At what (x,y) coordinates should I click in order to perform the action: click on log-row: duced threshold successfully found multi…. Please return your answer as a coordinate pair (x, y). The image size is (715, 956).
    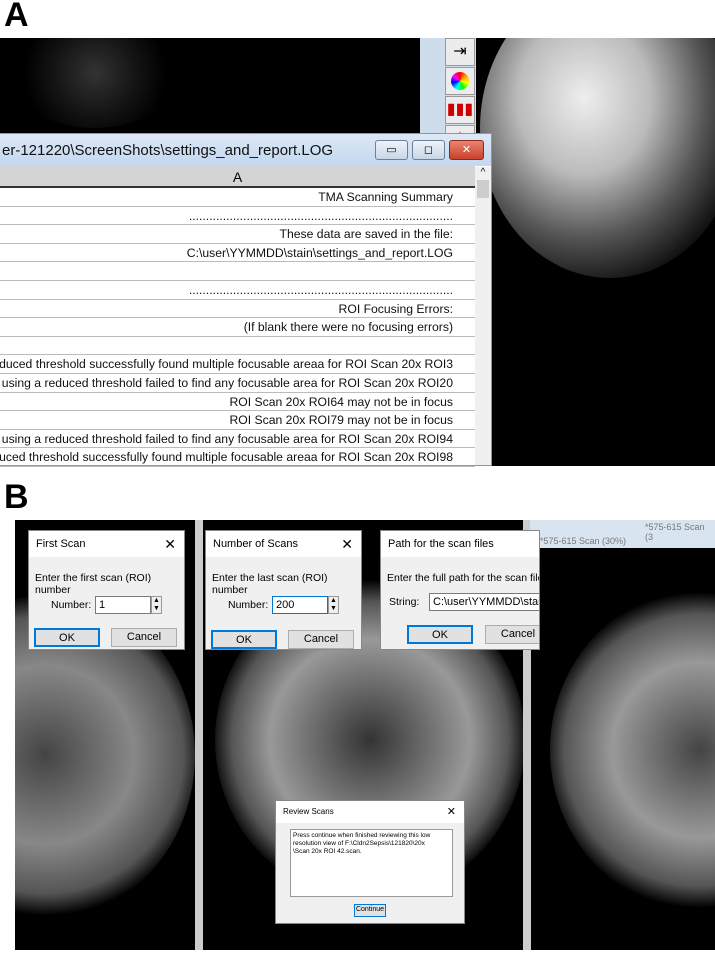
    Looking at the image, I should click on (237, 457).